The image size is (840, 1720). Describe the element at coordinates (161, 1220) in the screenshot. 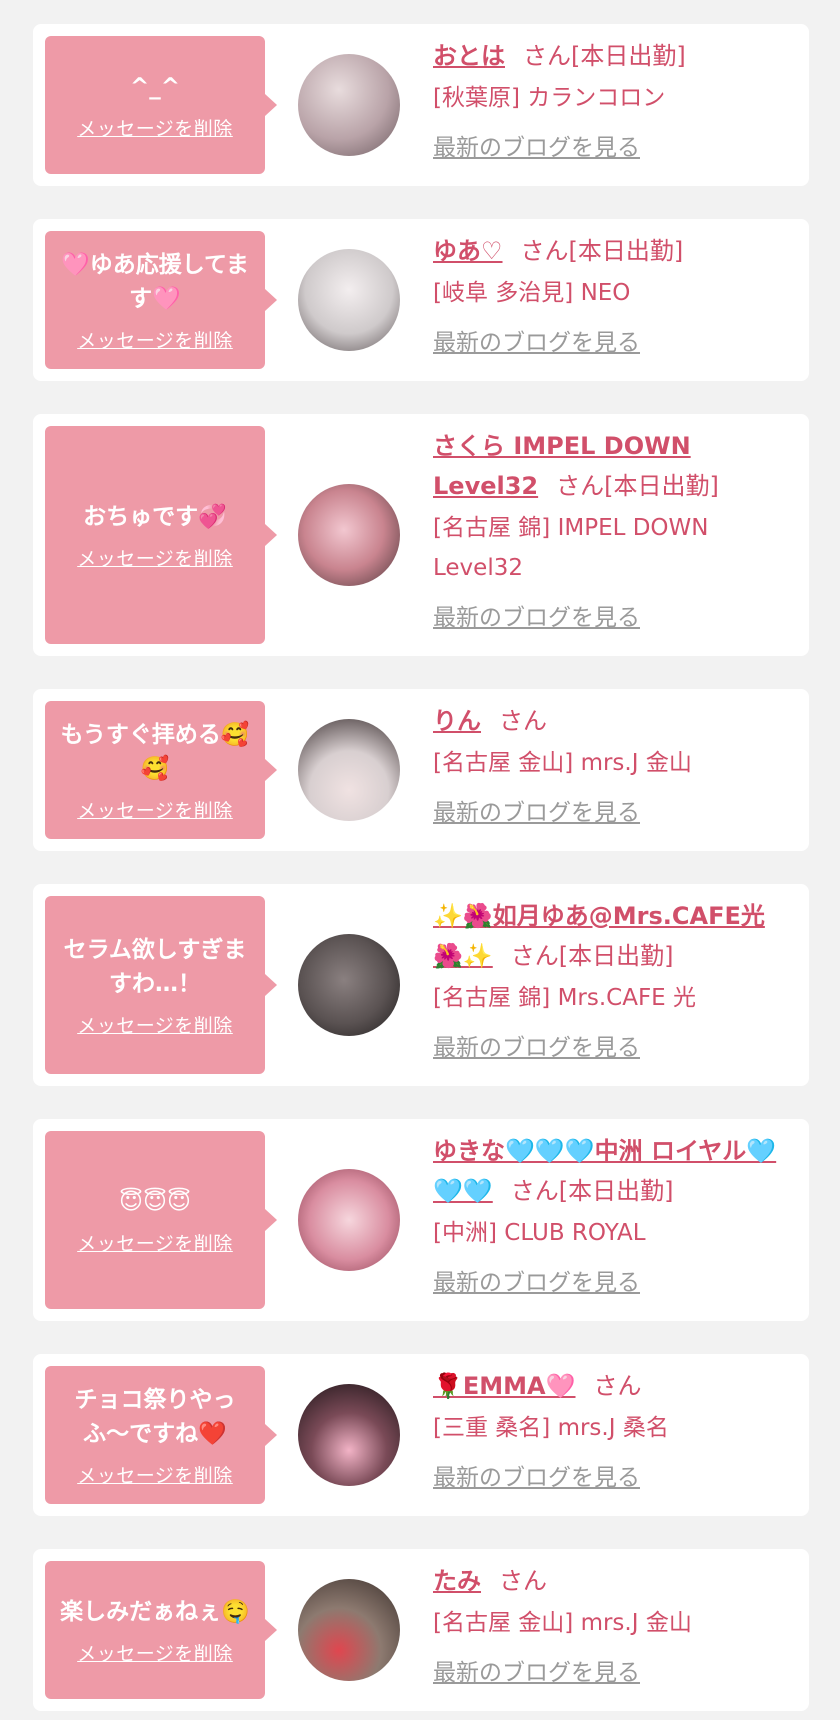

I see `message-bubble: 😇😇😇 メッセージを削除` at that location.